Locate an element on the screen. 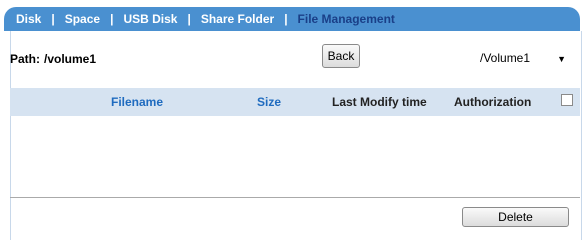  path-label: Path: is located at coordinates (25, 59).